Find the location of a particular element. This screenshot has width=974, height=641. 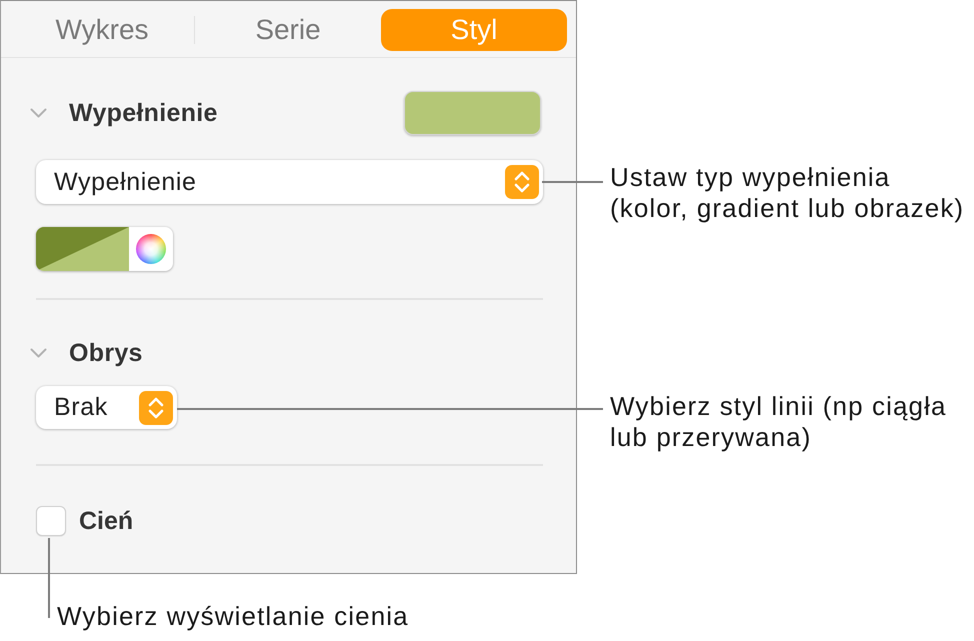

color-well-button is located at coordinates (104, 249).